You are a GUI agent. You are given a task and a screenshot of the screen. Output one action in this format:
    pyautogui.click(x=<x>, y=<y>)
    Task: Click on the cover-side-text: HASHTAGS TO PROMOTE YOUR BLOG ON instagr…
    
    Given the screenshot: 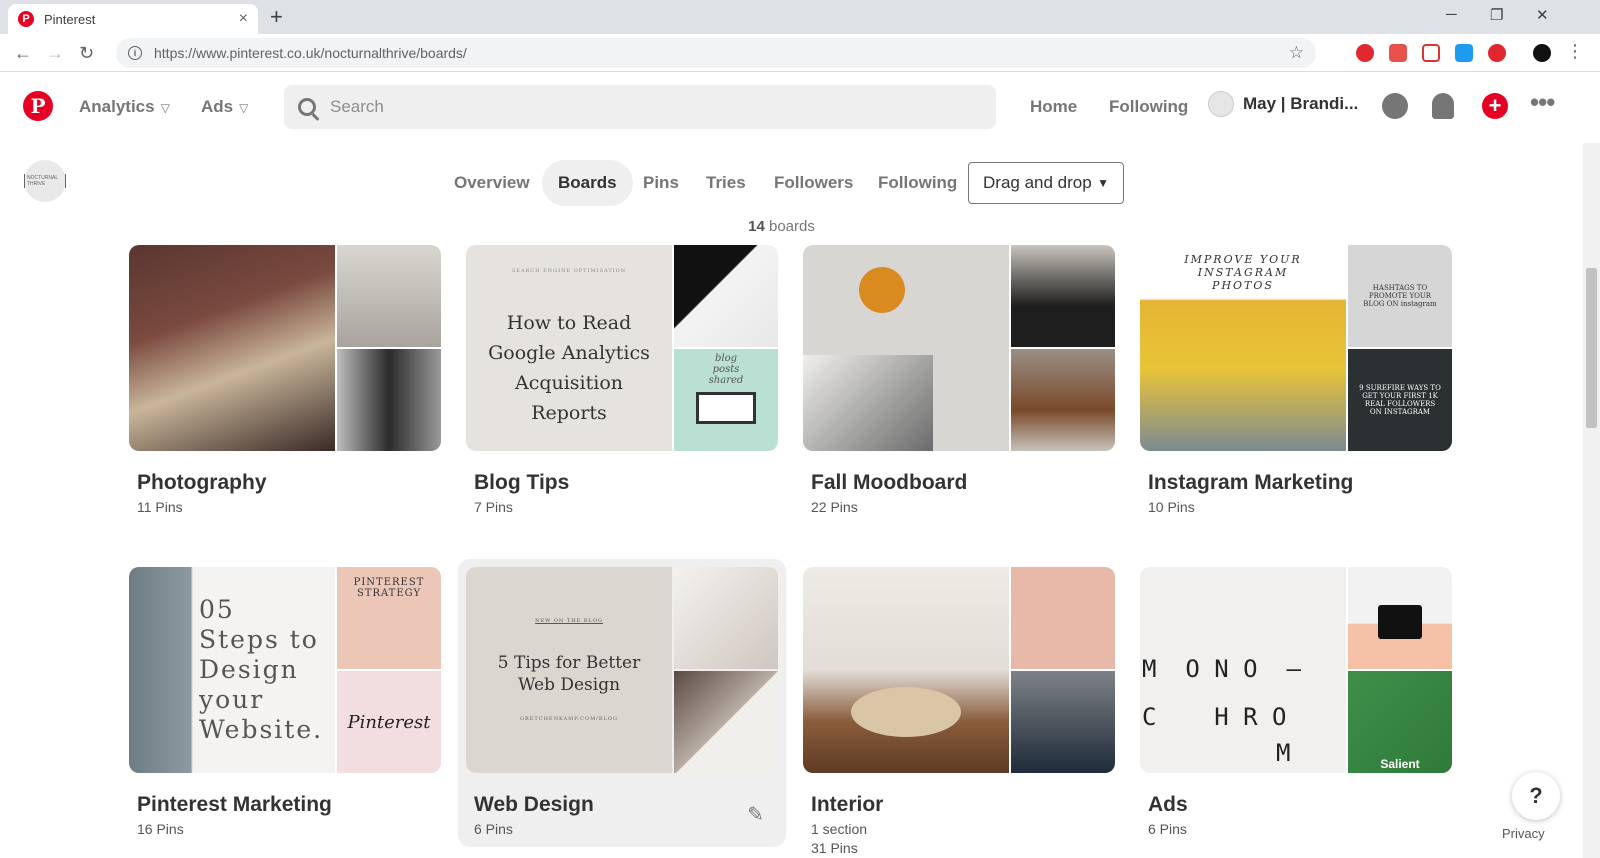 What is the action you would take?
    pyautogui.click(x=1400, y=296)
    